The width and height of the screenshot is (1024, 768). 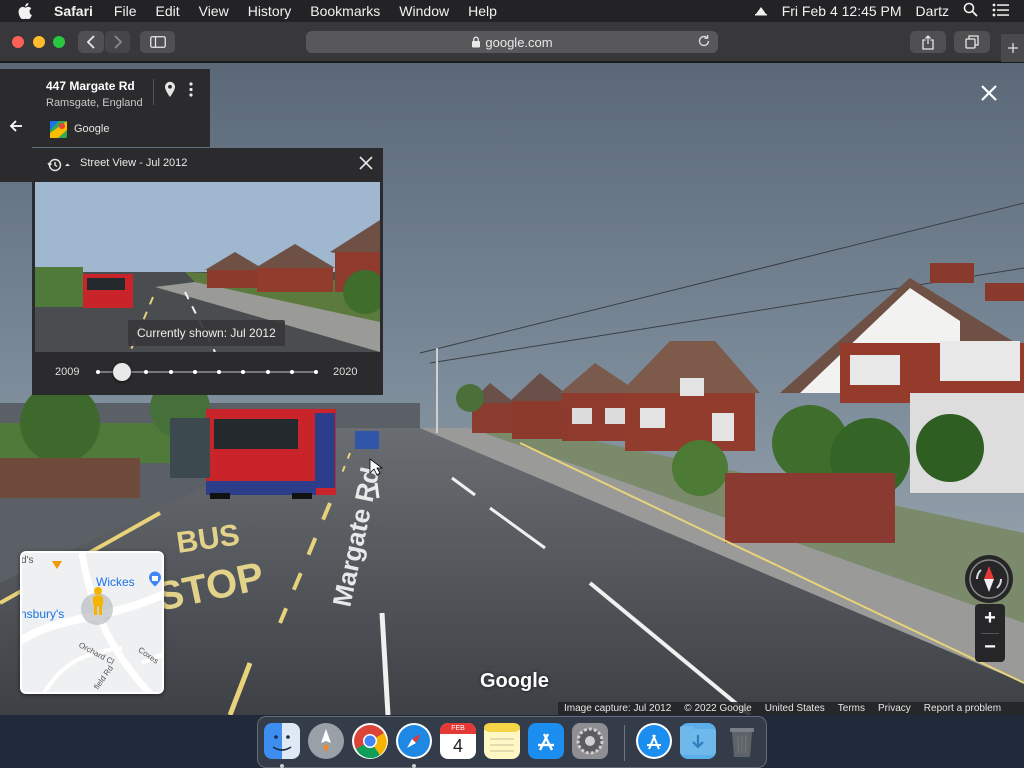 What do you see at coordinates (370, 741) in the screenshot?
I see `chrome-icon` at bounding box center [370, 741].